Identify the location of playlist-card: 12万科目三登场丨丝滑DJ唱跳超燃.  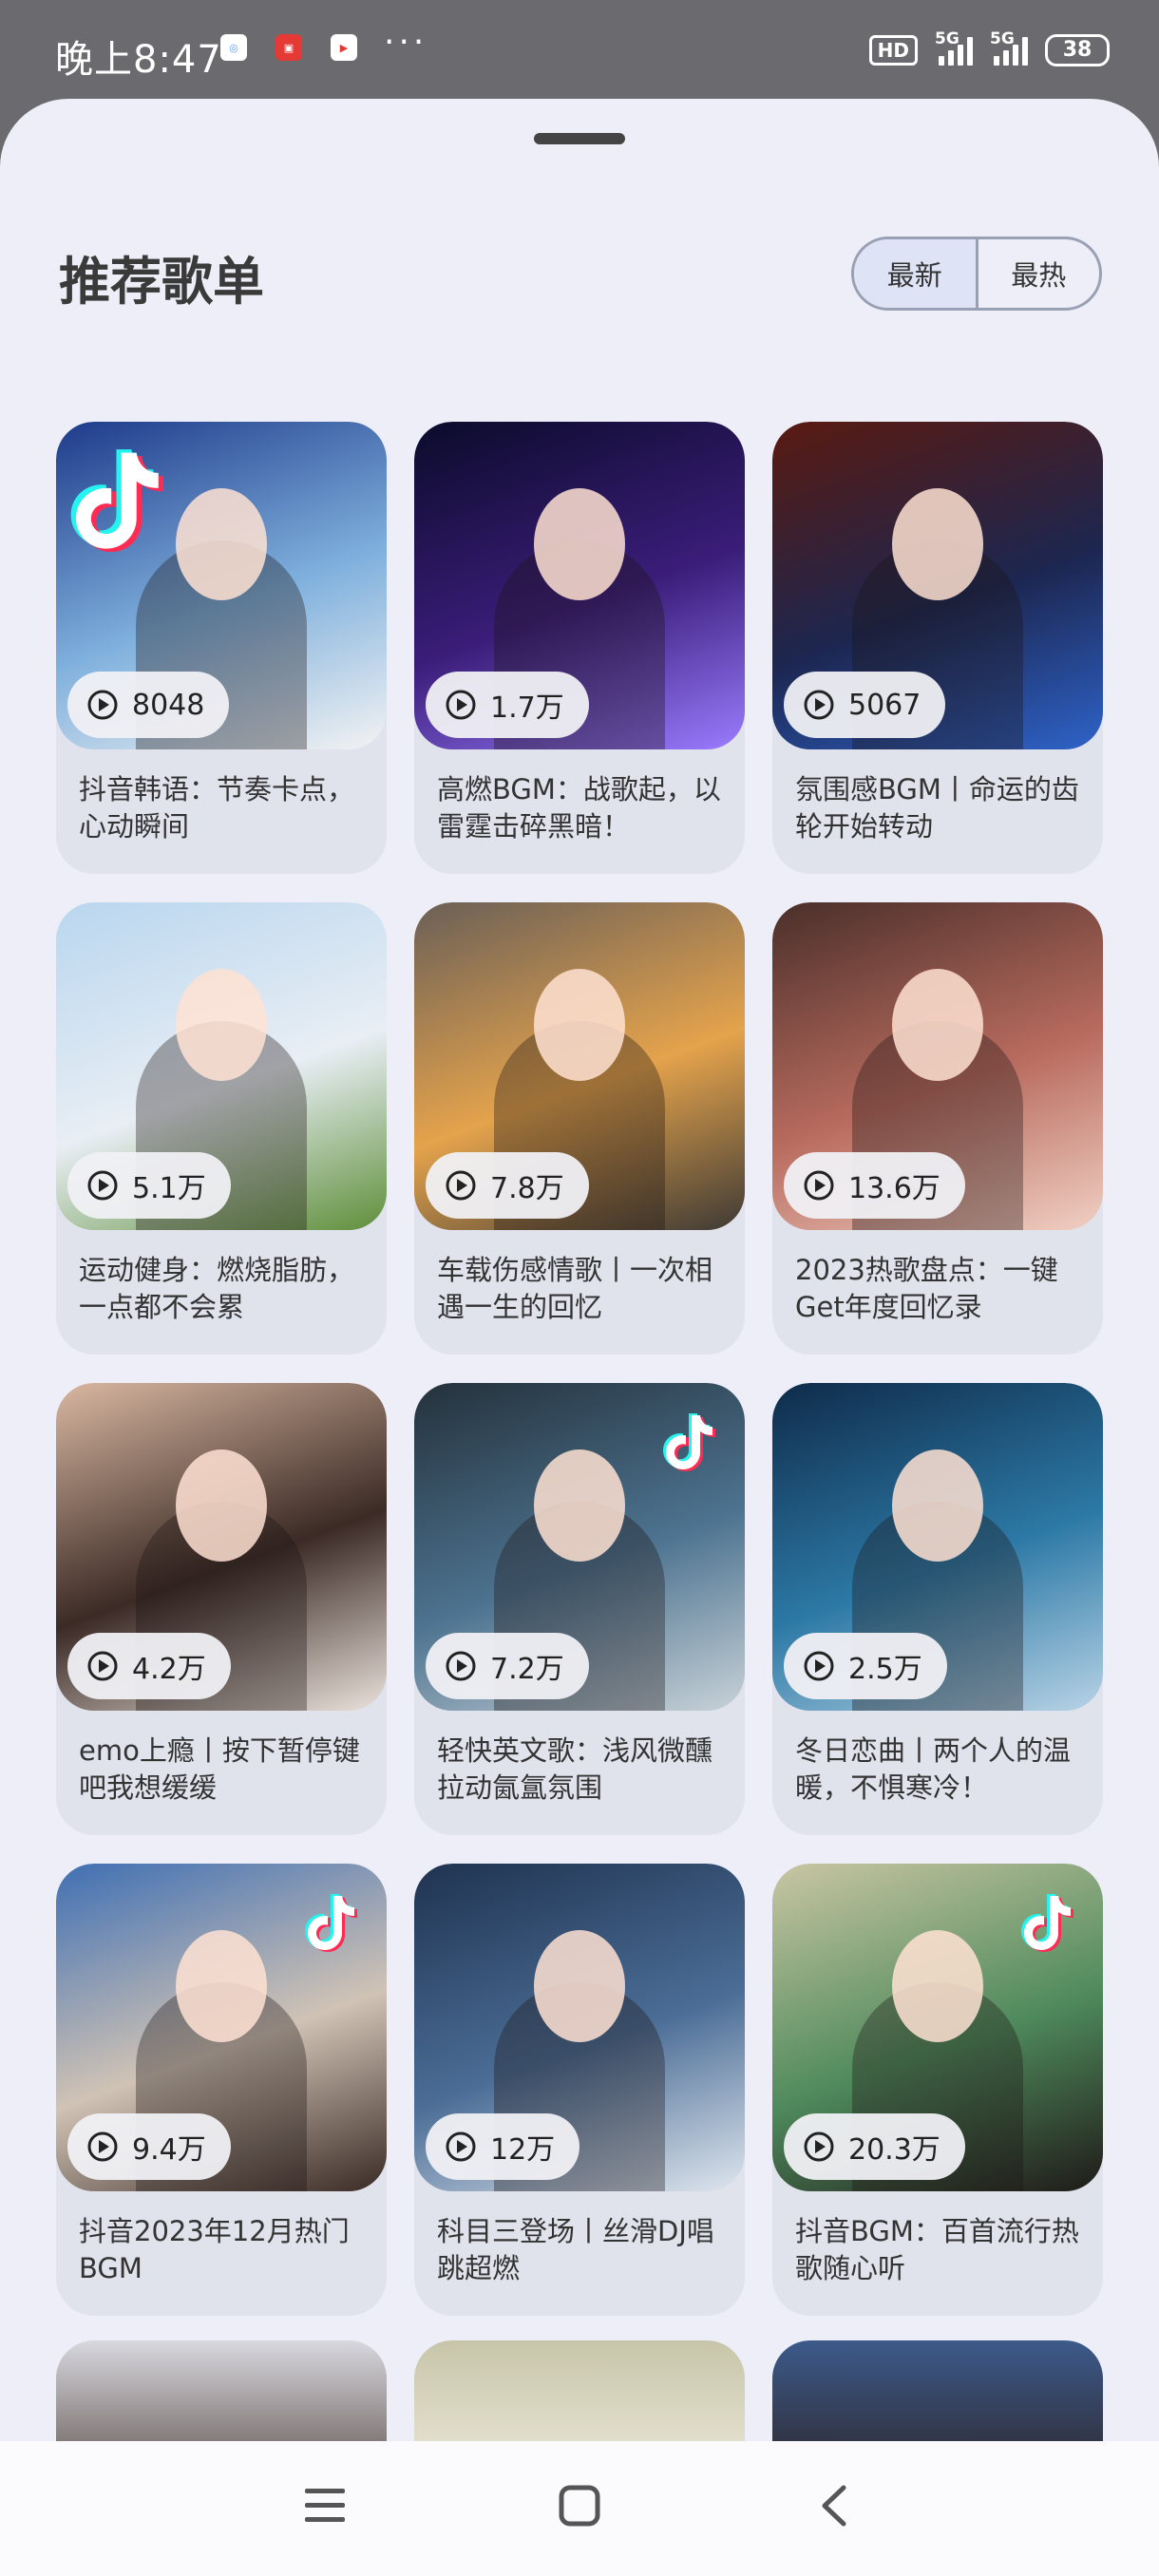
(579, 2090).